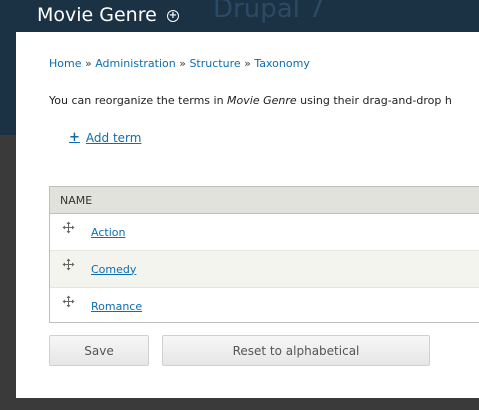  What do you see at coordinates (214, 63) in the screenshot?
I see `breadcrumb-structure: Structure` at bounding box center [214, 63].